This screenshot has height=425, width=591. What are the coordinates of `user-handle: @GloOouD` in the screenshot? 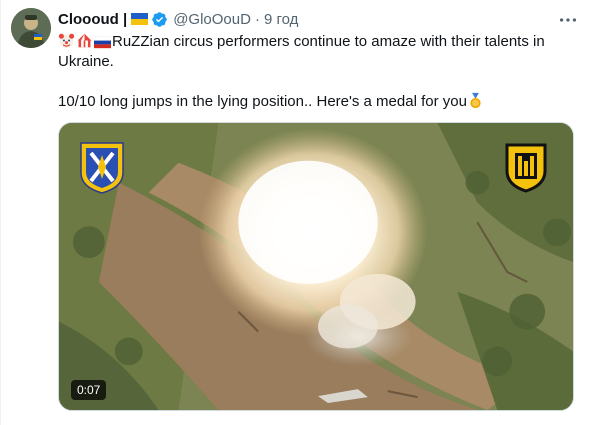 It's located at (212, 19).